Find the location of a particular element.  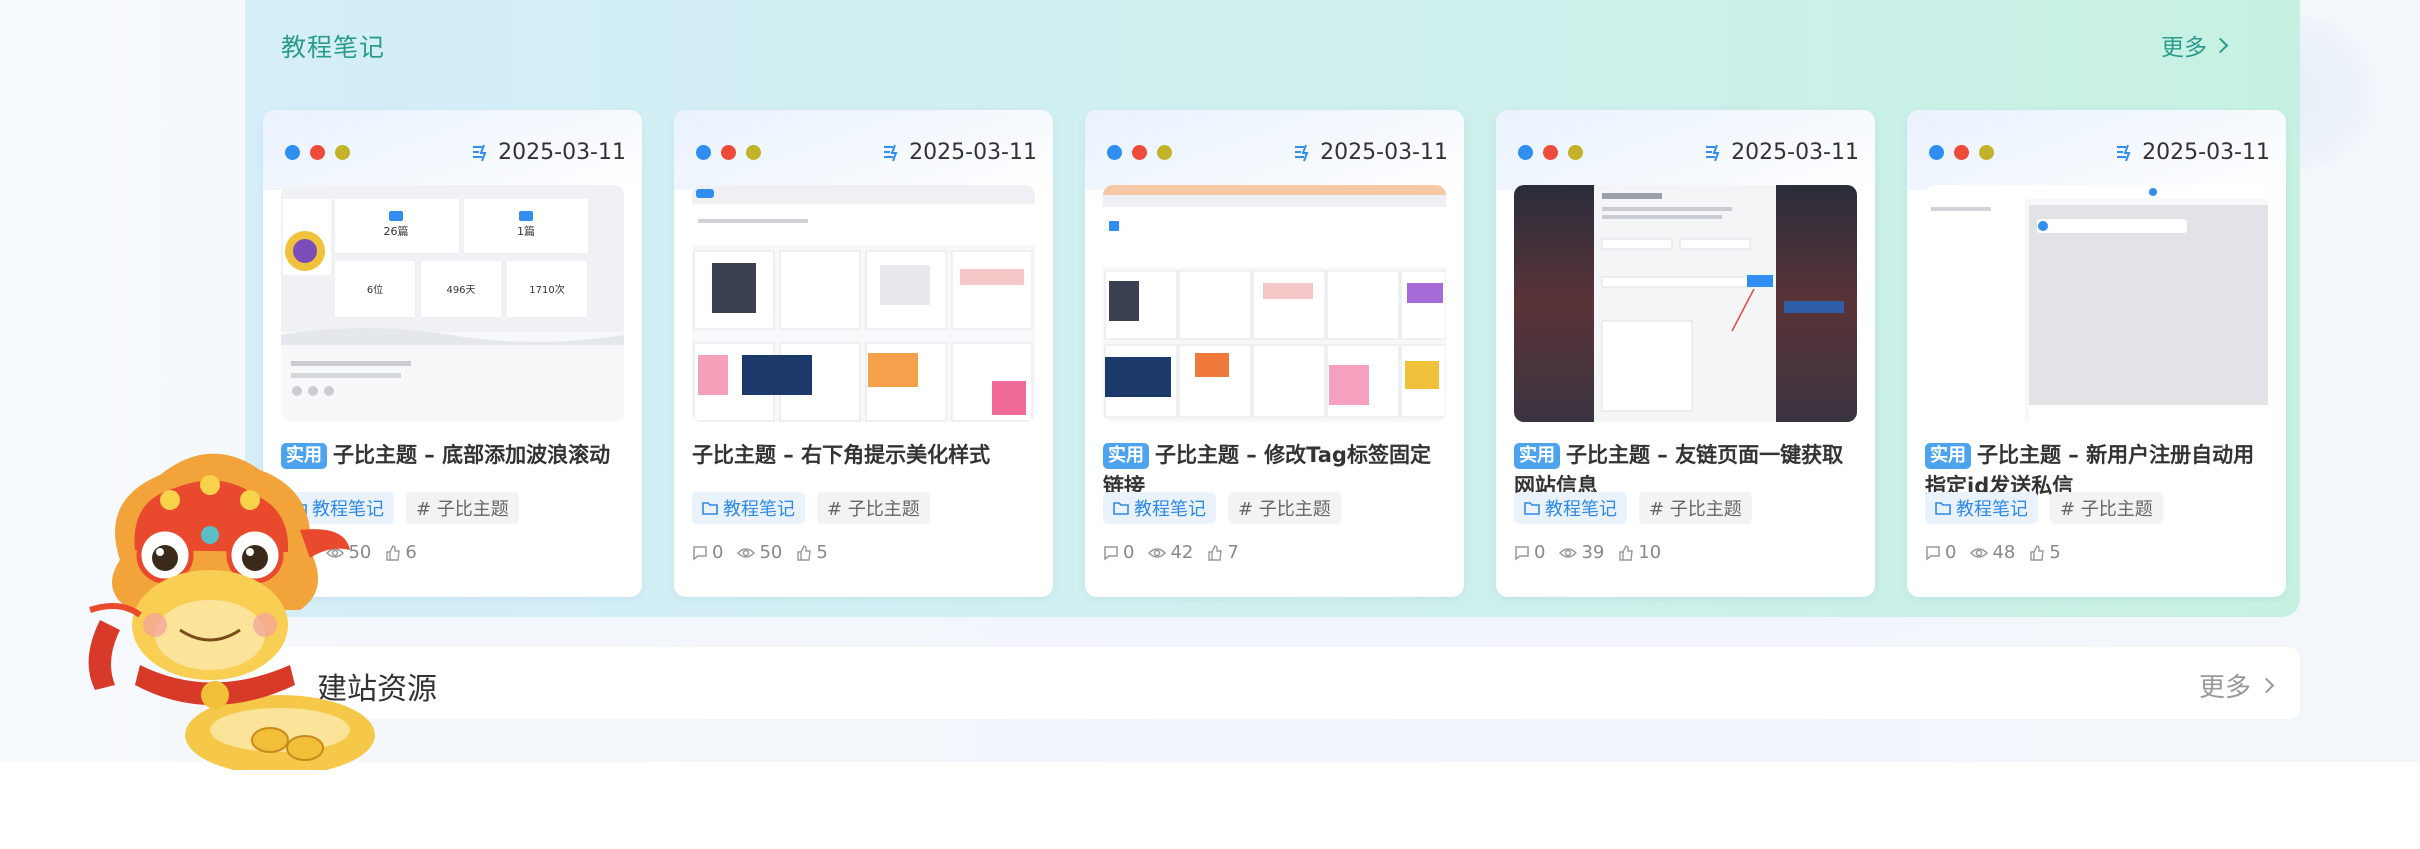

card-stats: 0 42 7 is located at coordinates (1171, 552).